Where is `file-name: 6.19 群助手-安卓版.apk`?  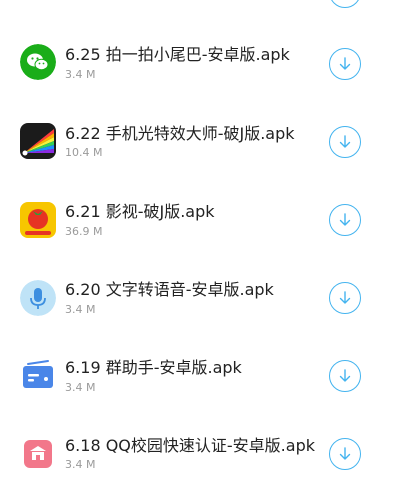 file-name: 6.19 群助手-安卓版.apk is located at coordinates (153, 367).